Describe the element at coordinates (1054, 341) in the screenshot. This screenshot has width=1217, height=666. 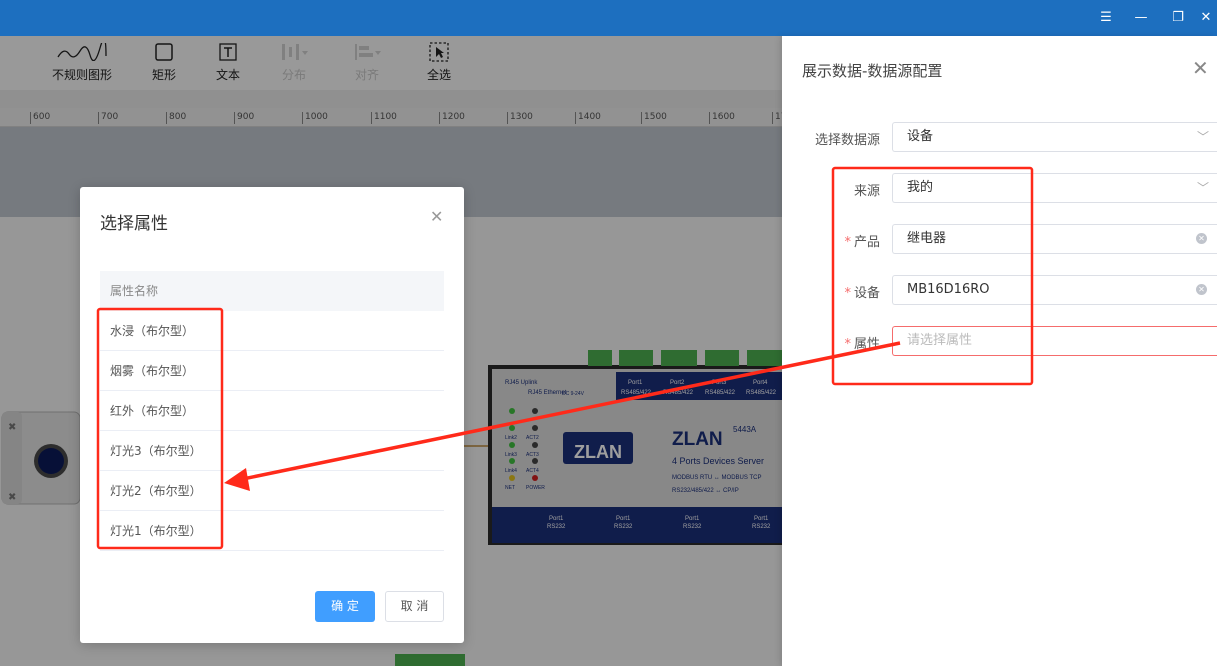
I see `attribute-input: 请选择属性` at that location.